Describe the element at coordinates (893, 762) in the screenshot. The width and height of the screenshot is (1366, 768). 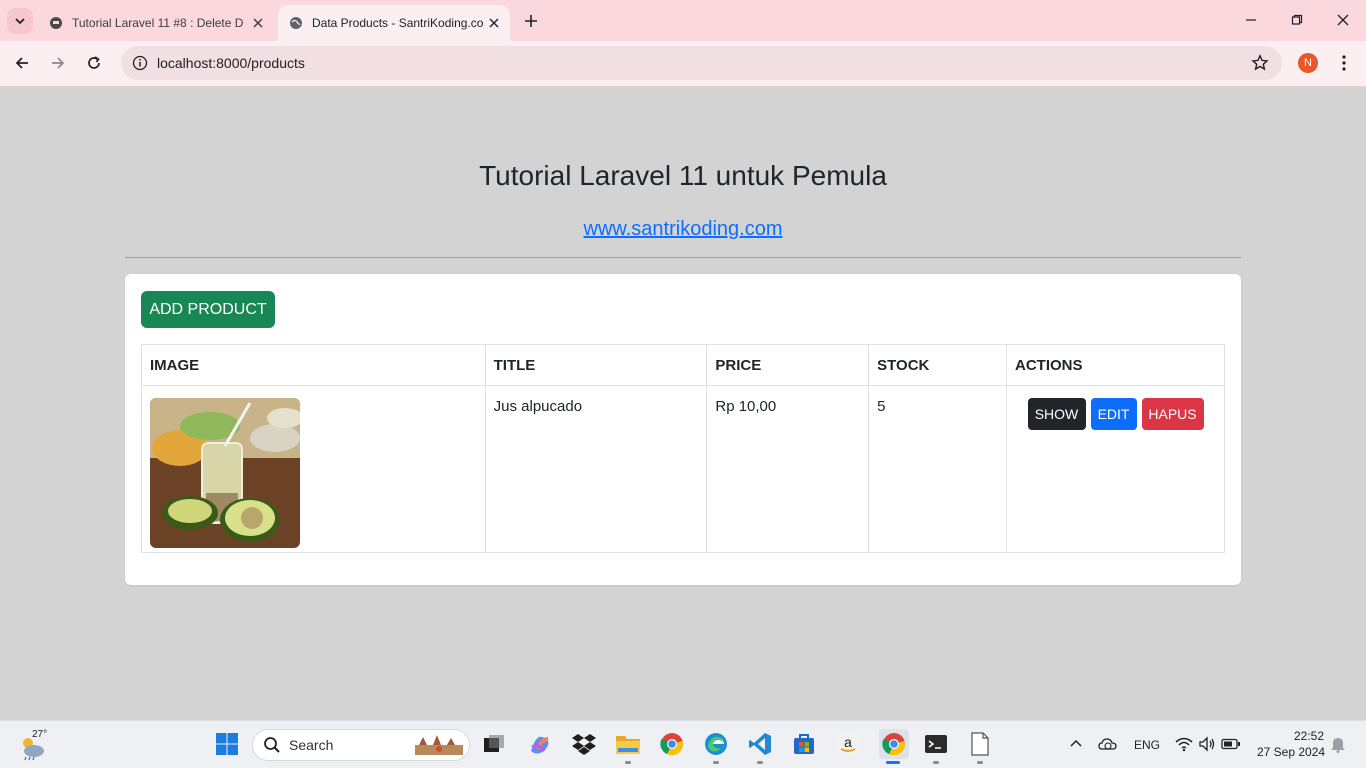
I see `active-indicator` at that location.